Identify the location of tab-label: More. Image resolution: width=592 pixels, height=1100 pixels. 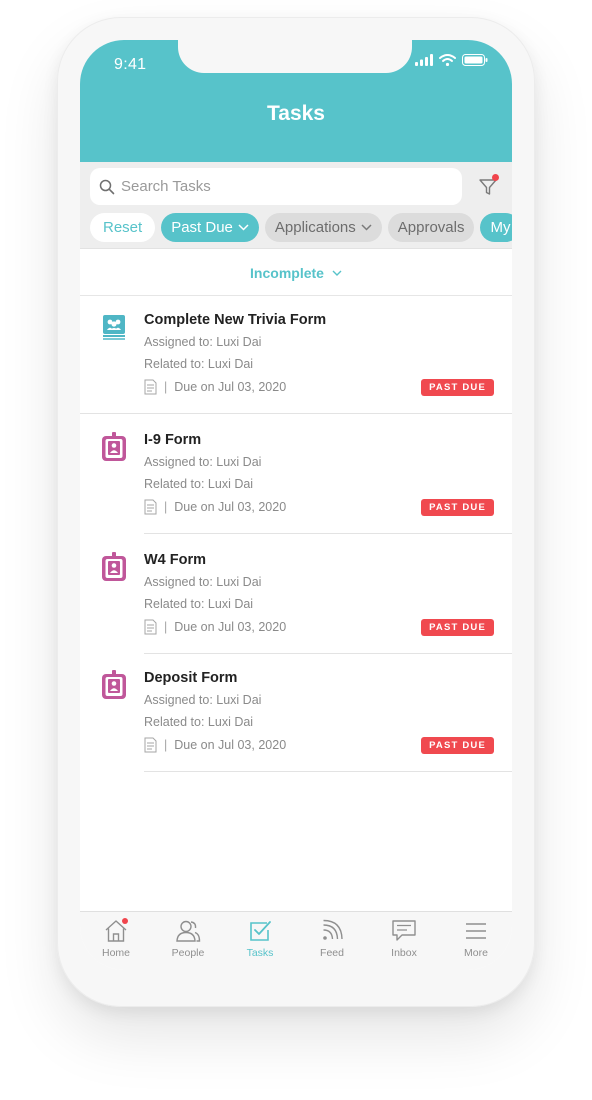
(476, 953).